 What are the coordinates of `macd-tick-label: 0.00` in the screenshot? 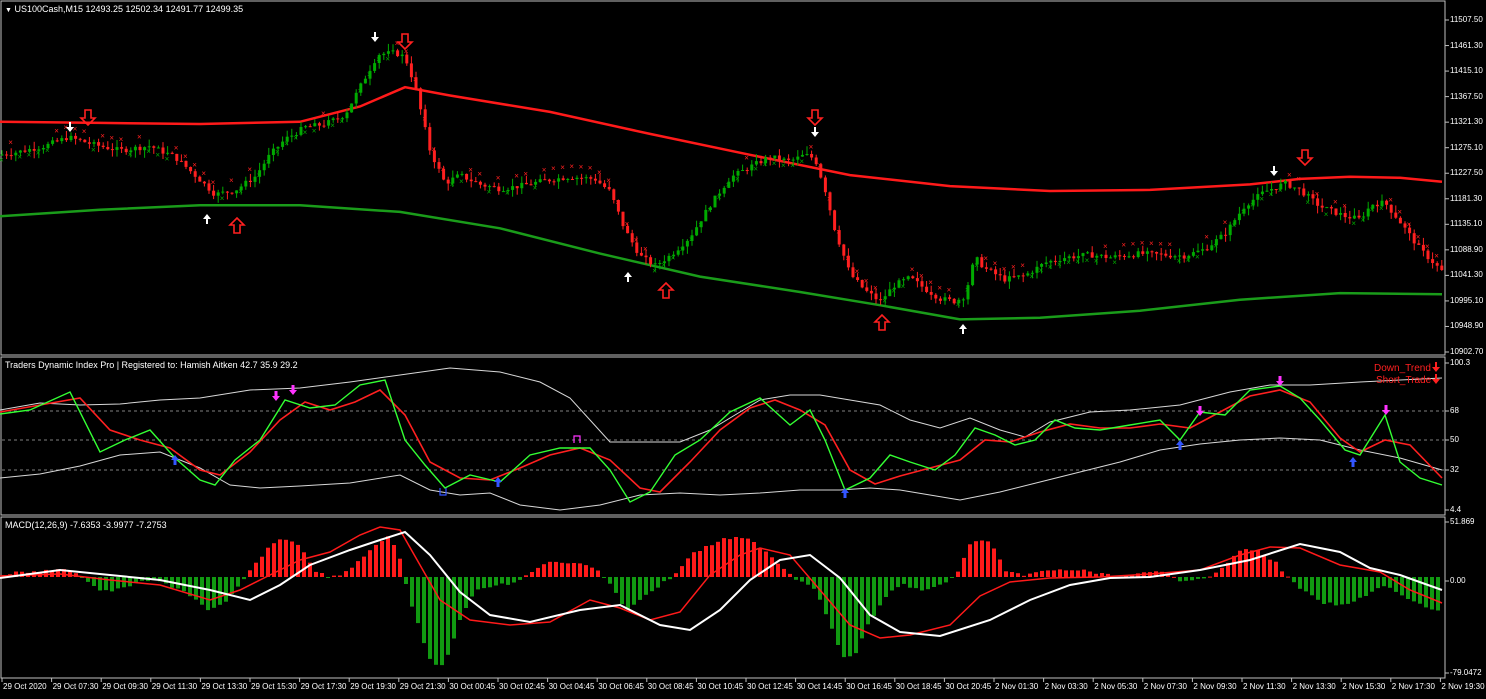 It's located at (1458, 580).